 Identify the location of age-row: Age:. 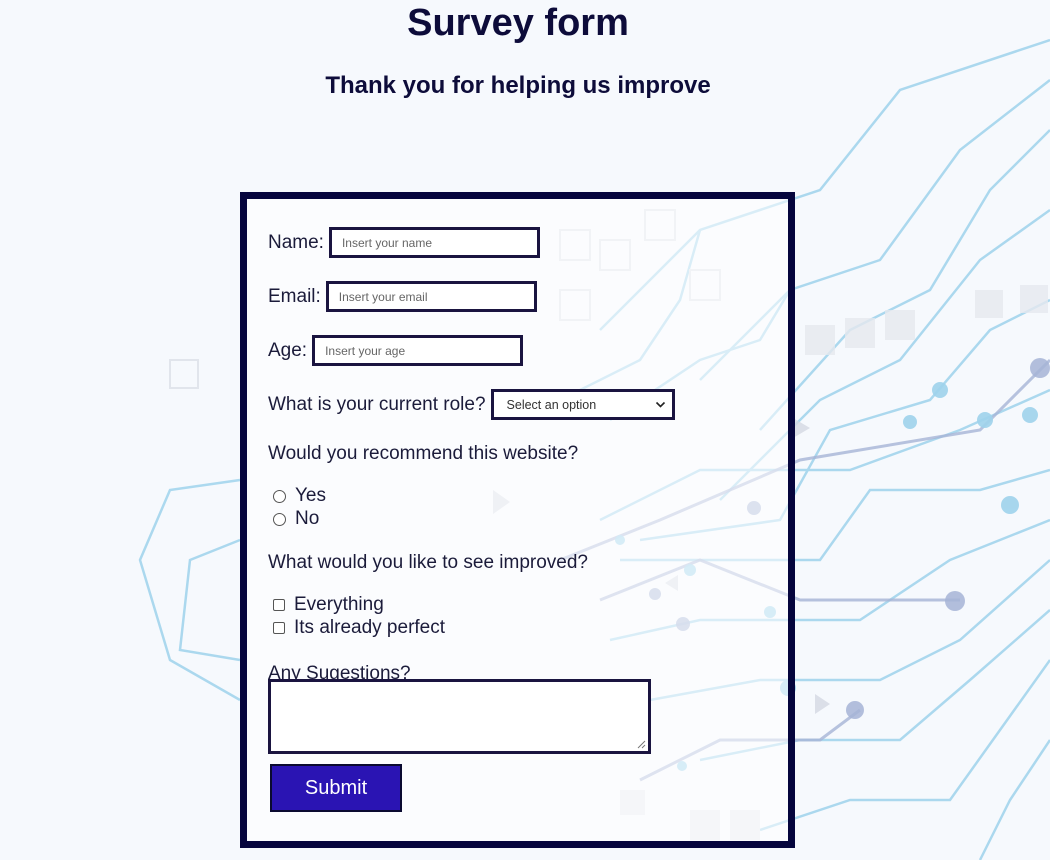
(396, 350).